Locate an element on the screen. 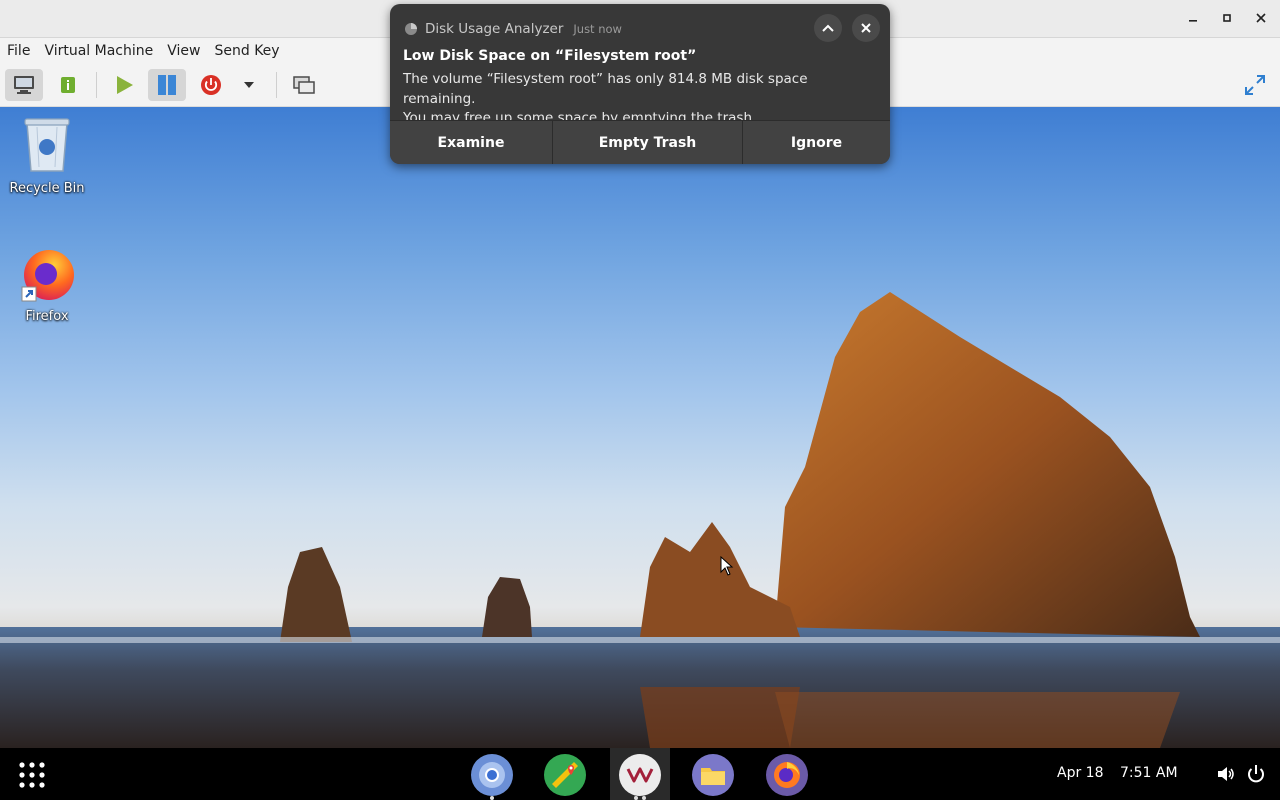 The image size is (1280, 800). menu-view: View is located at coordinates (183, 51).